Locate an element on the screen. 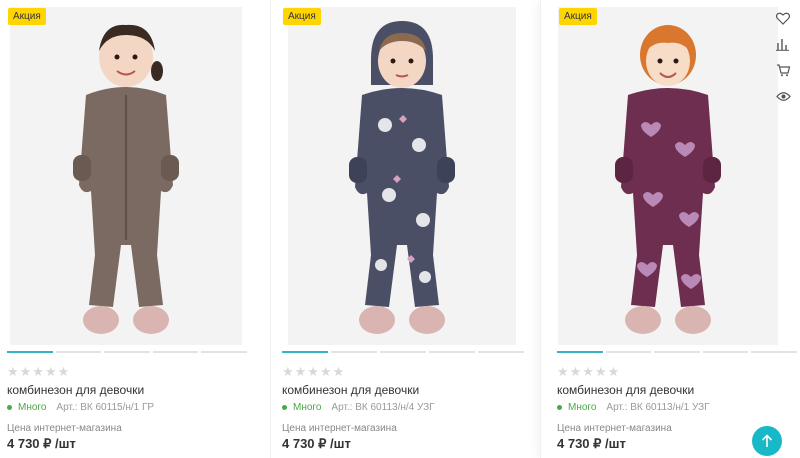  product-sku: Арт.: ВК 60113/н/4 УЗГ is located at coordinates (383, 407).